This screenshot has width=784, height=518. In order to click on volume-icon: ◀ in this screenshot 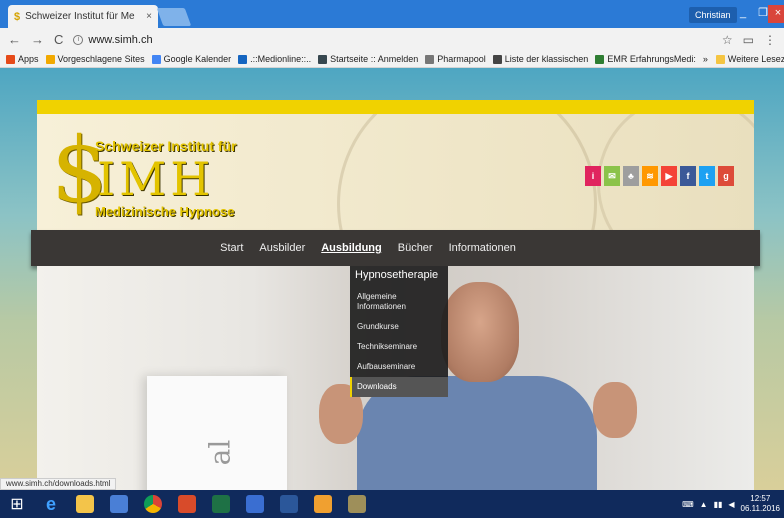, I will do `click(731, 504)`.